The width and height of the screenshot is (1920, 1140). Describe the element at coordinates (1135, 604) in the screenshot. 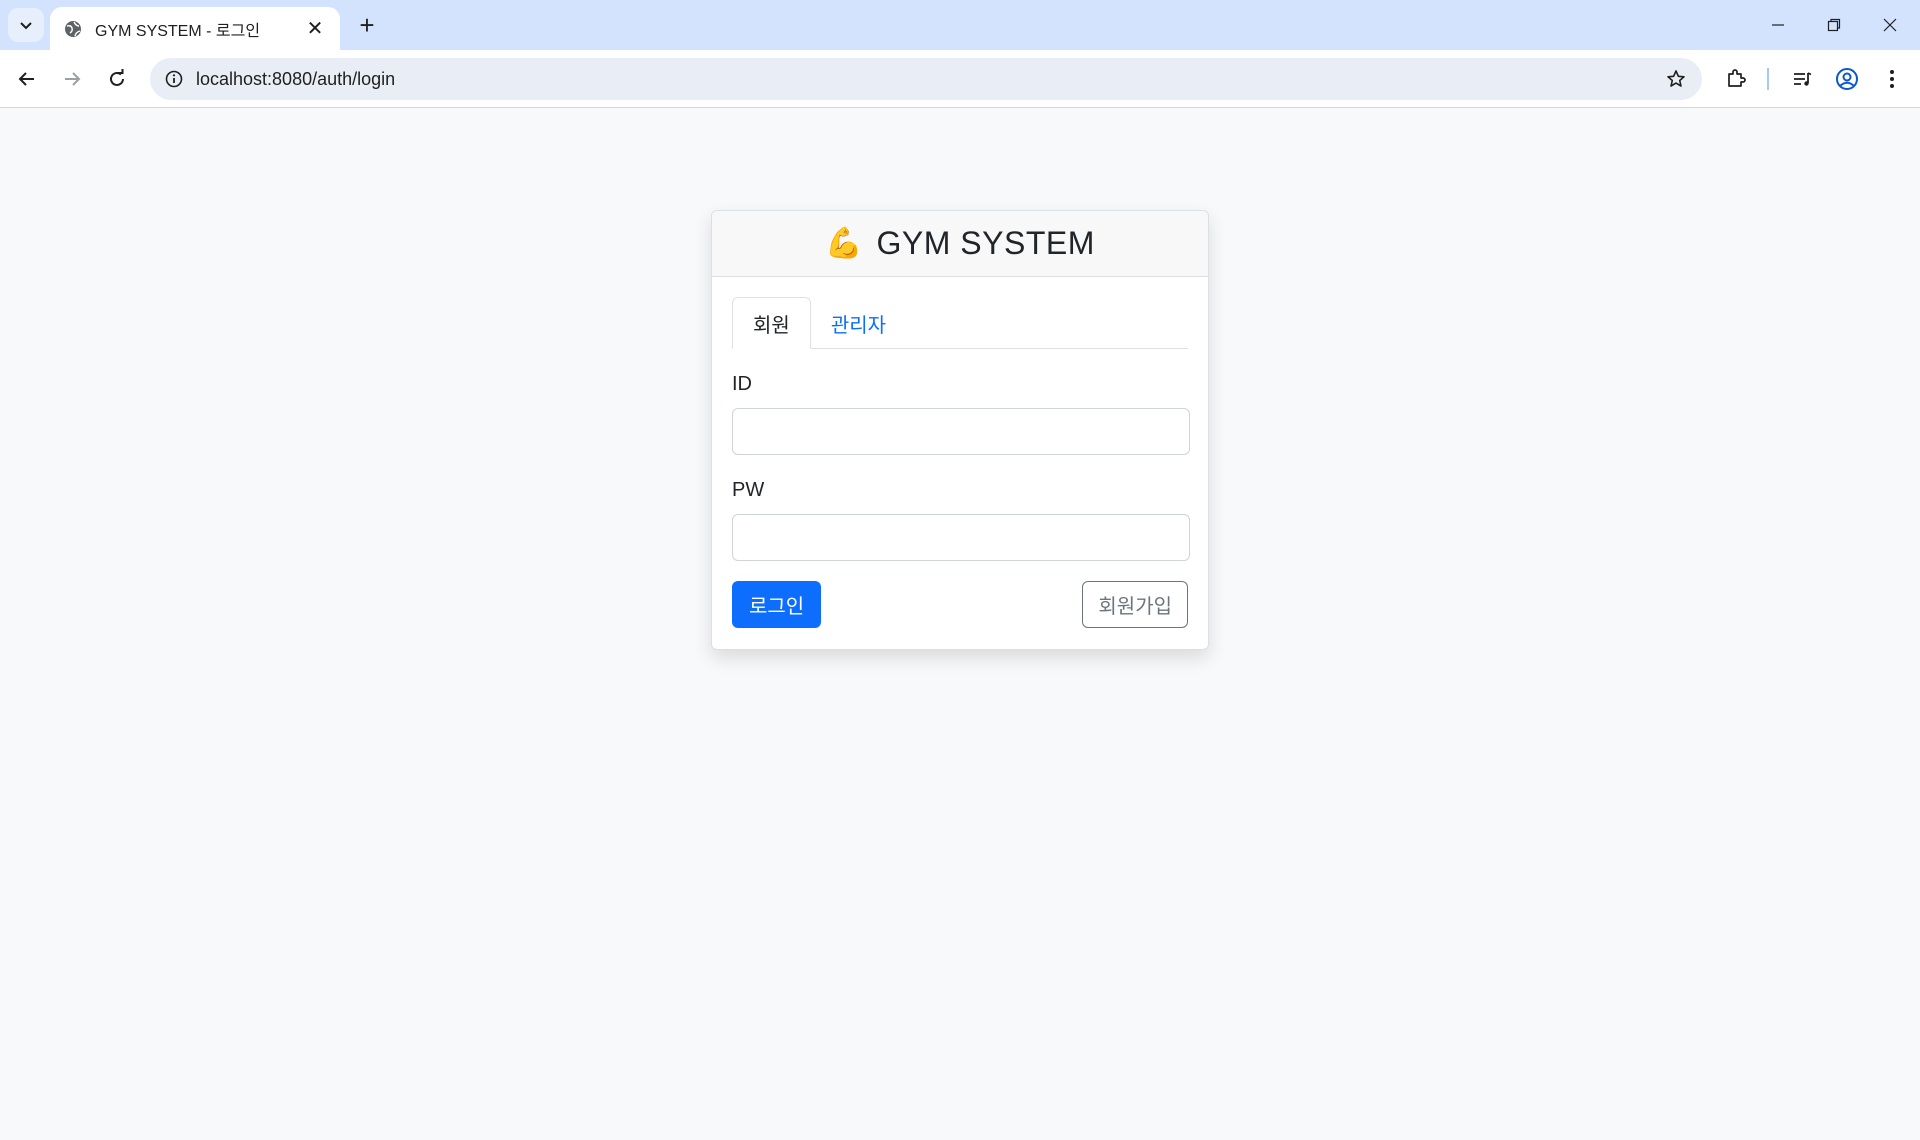

I see `signup-button: 회원가입` at that location.